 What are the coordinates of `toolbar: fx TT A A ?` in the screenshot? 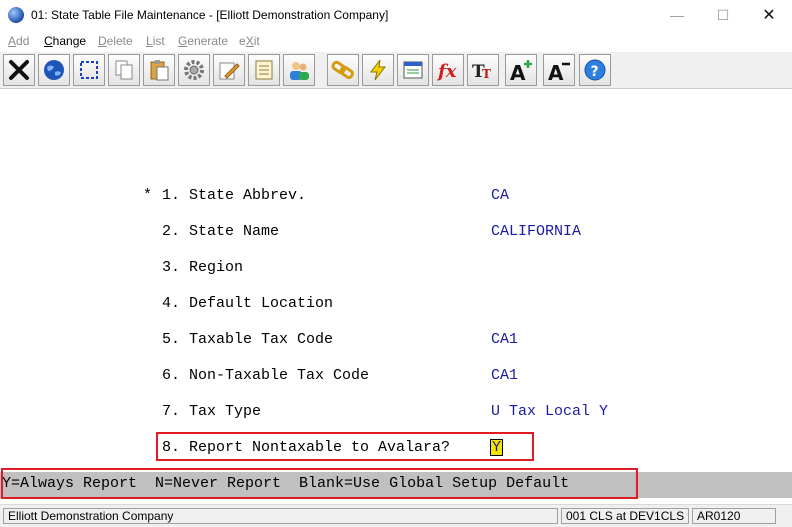 It's located at (396, 70).